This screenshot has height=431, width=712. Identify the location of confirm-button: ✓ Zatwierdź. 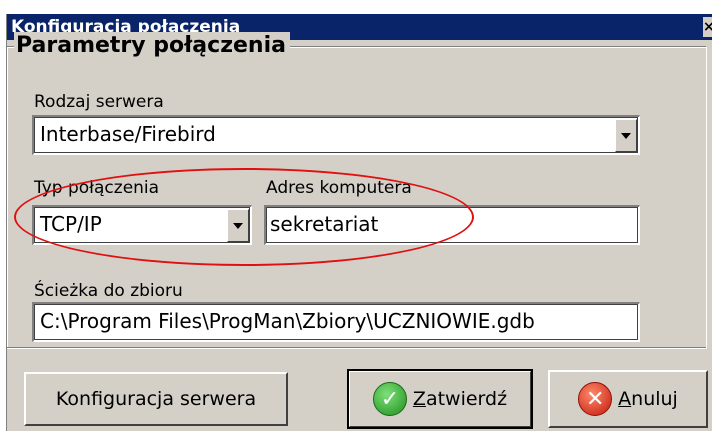
(440, 399).